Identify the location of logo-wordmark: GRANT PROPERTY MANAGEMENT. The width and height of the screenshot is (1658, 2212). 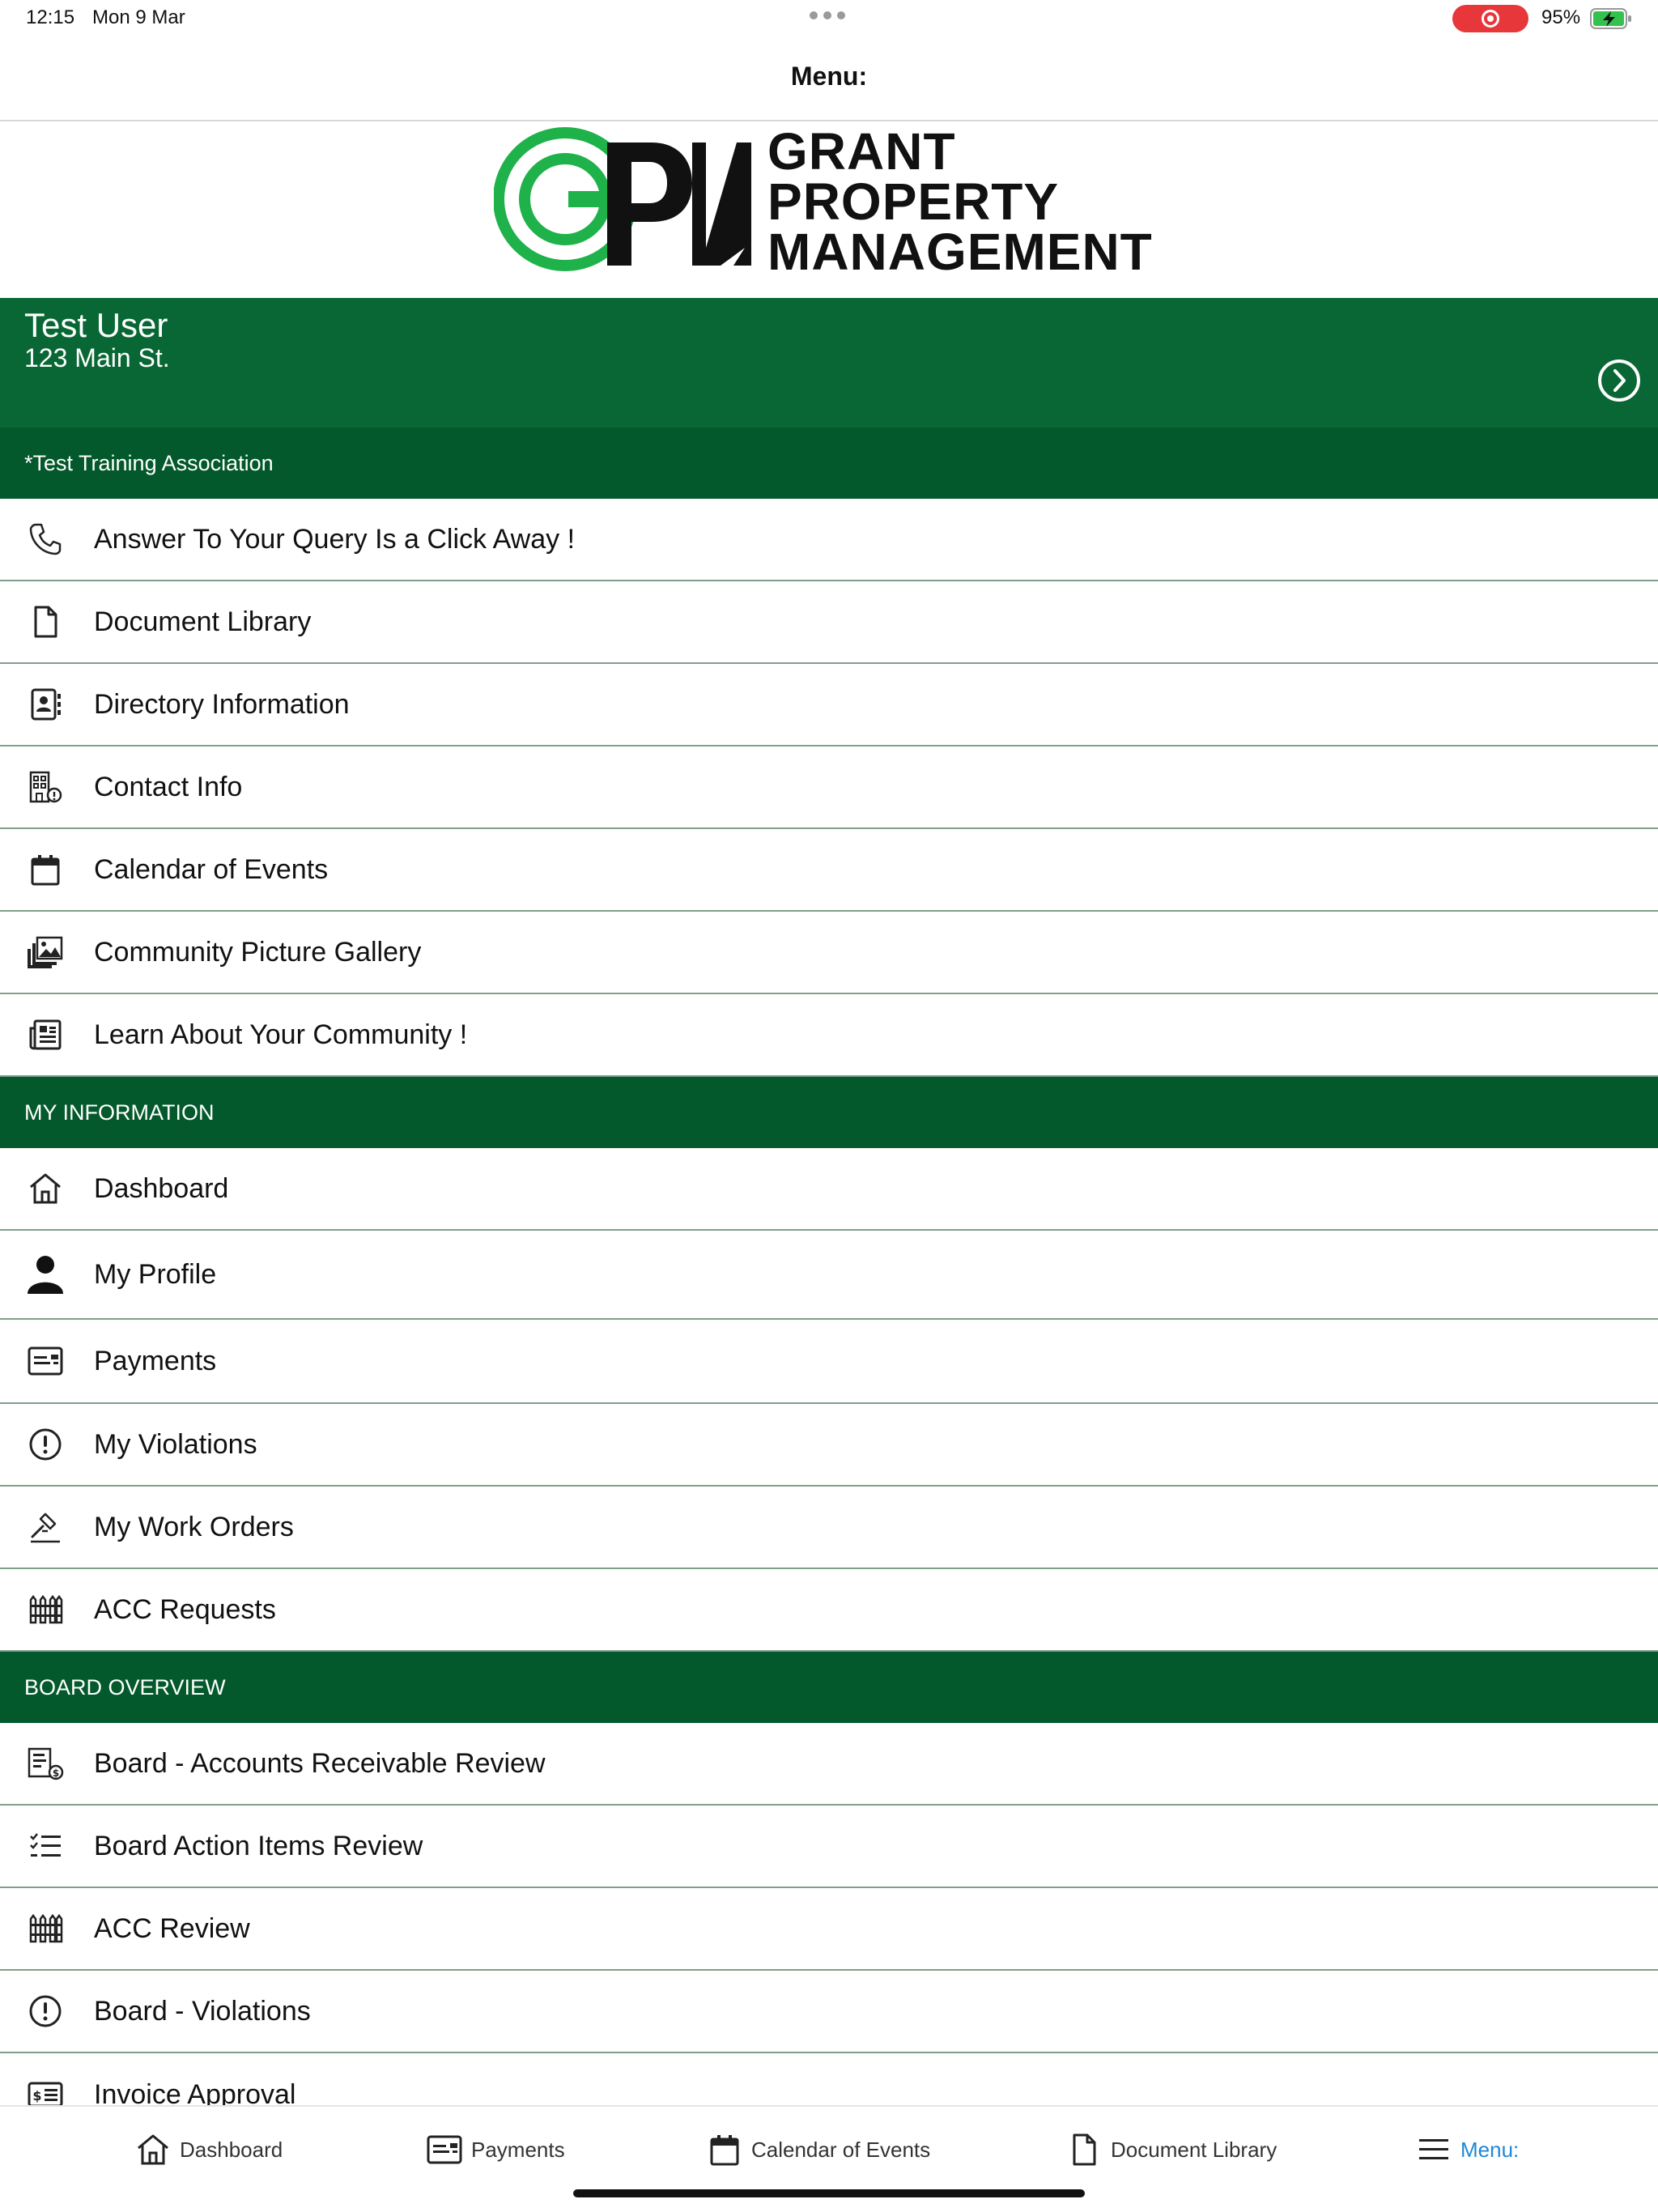
(960, 202).